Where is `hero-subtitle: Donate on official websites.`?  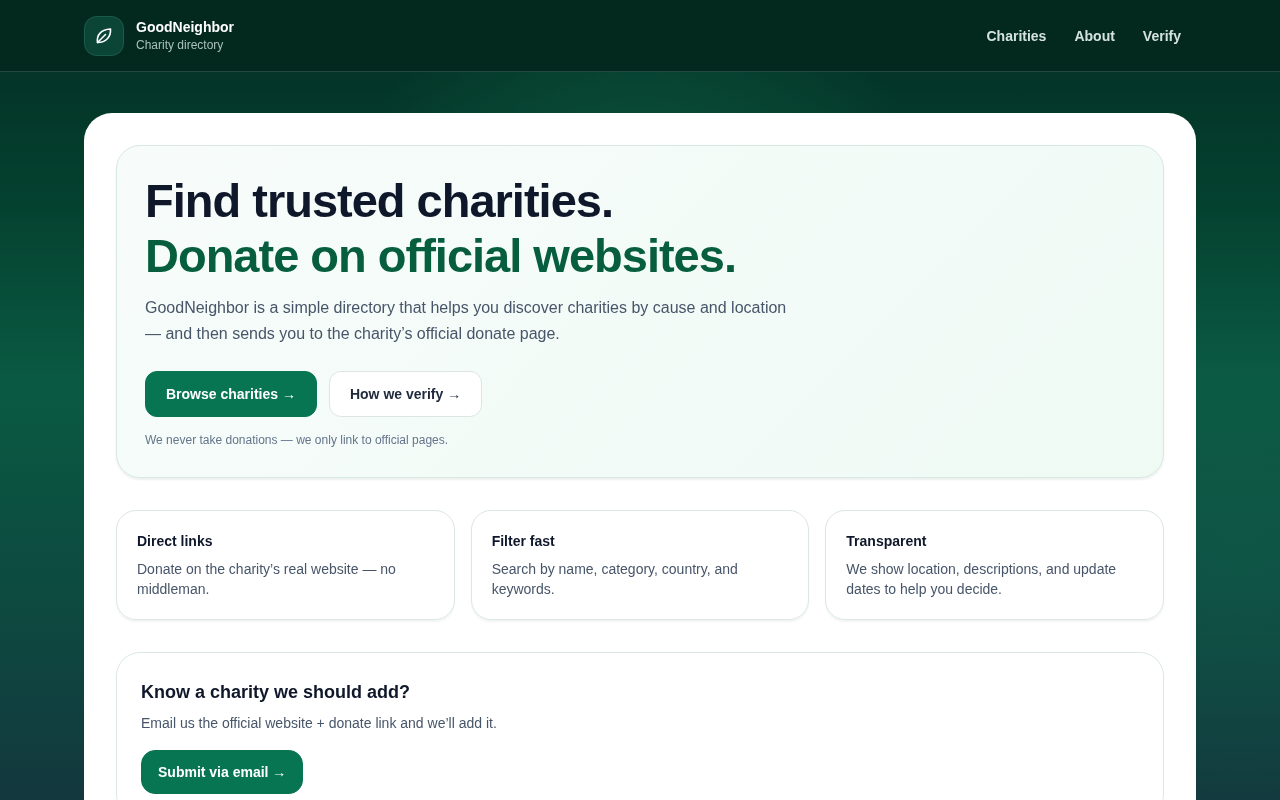
hero-subtitle: Donate on official websites. is located at coordinates (440, 255).